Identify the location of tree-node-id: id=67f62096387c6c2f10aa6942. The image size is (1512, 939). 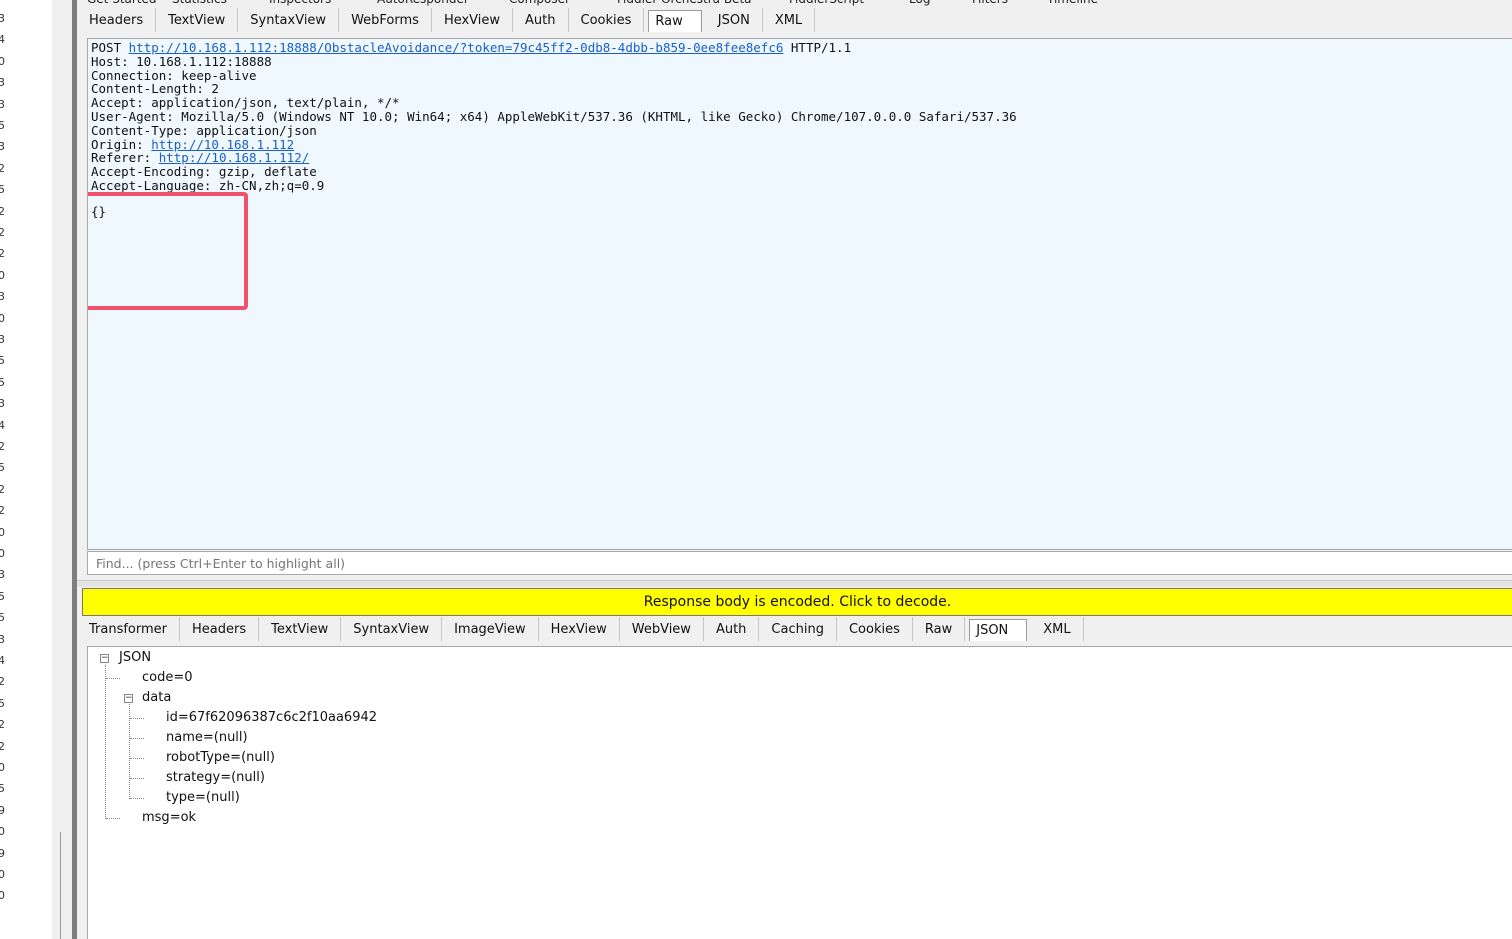
(271, 718).